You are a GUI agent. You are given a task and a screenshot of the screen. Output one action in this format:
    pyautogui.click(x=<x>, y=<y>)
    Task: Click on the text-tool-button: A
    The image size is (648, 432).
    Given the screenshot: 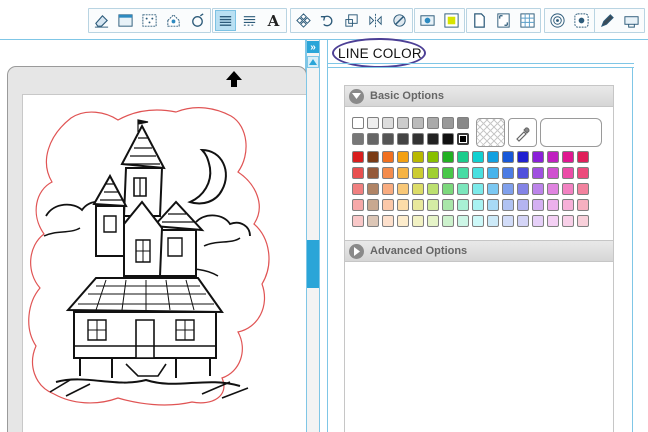 What is the action you would take?
    pyautogui.click(x=273, y=20)
    